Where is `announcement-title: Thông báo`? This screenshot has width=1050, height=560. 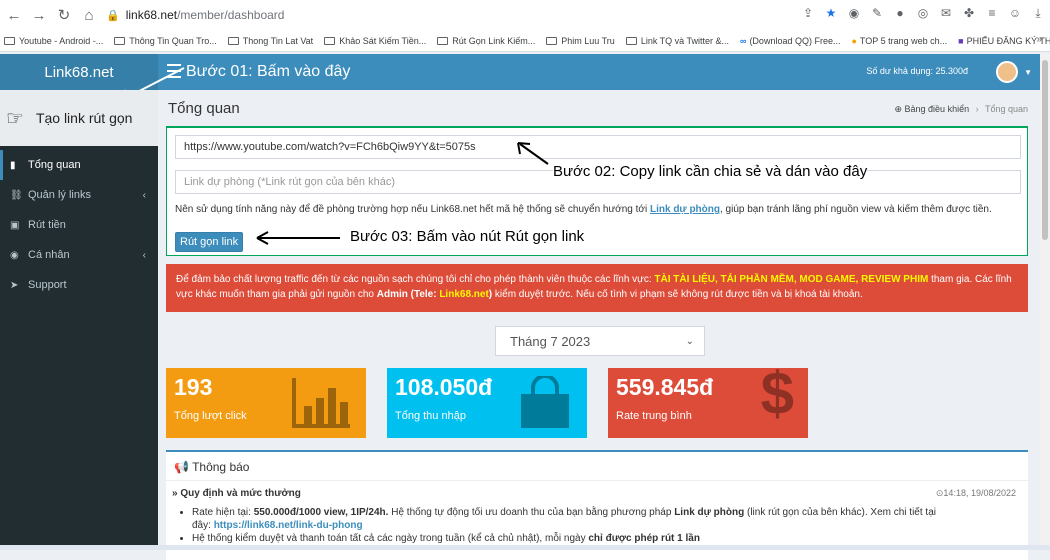
announcement-title: Thông báo is located at coordinates (221, 467).